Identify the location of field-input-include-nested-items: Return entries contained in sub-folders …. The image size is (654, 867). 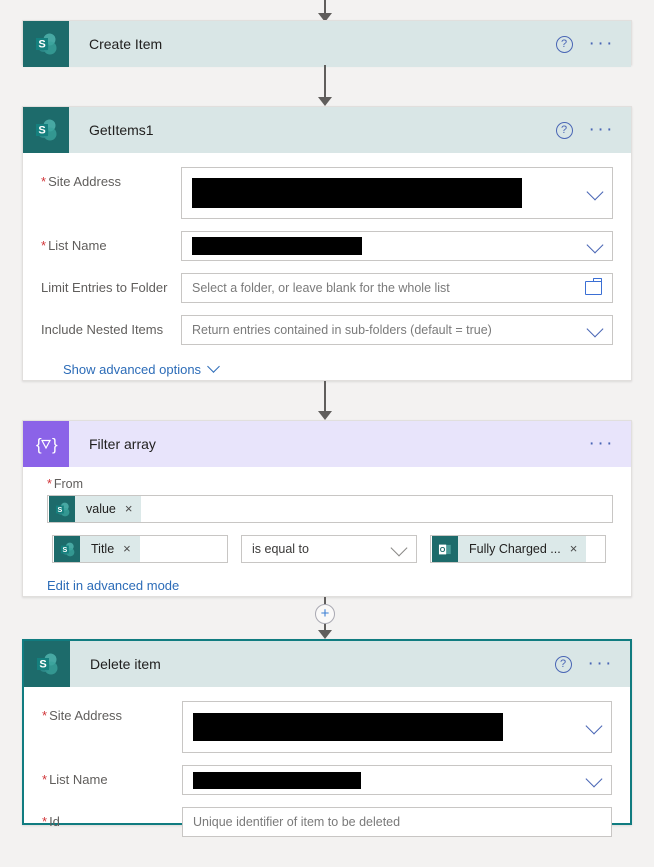
(397, 330).